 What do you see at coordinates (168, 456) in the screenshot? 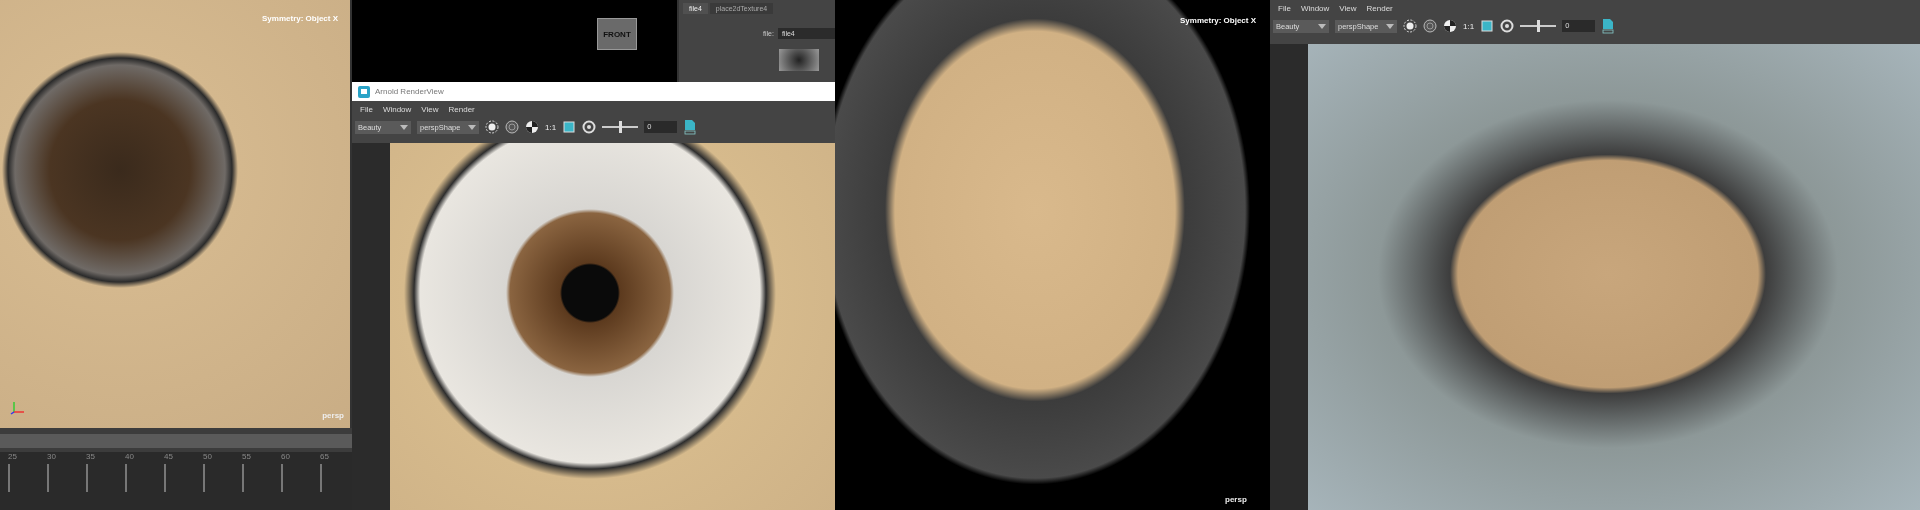
I see `frame-number: 45` at bounding box center [168, 456].